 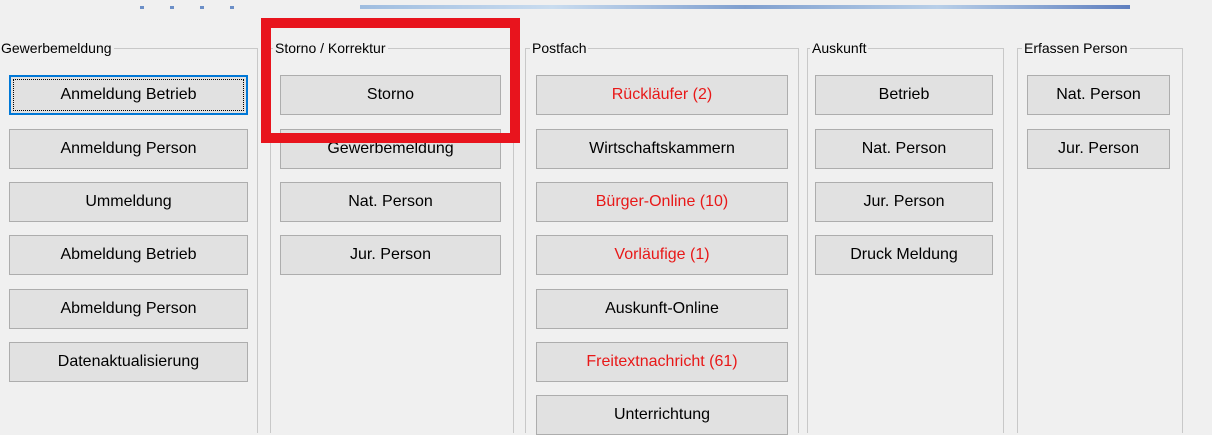 What do you see at coordinates (128, 362) in the screenshot?
I see `datenaktualisierung-button: Datenaktualisierung` at bounding box center [128, 362].